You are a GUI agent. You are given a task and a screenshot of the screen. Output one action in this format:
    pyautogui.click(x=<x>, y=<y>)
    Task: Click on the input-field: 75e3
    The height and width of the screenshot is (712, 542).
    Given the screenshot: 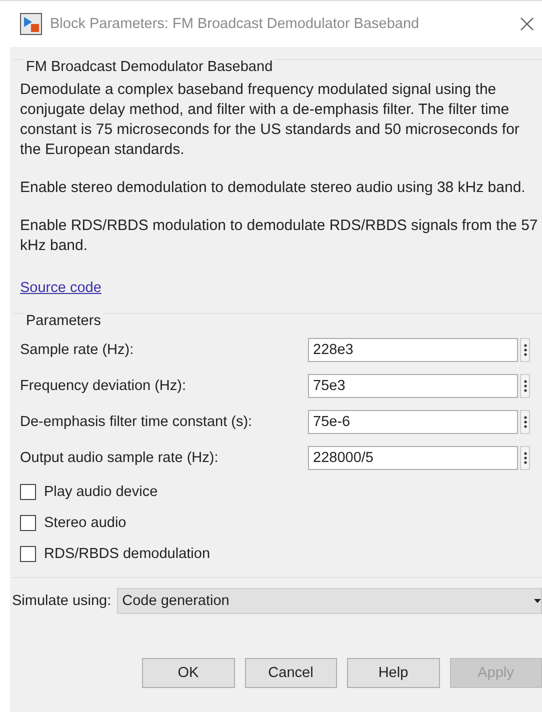 What is the action you would take?
    pyautogui.click(x=413, y=386)
    